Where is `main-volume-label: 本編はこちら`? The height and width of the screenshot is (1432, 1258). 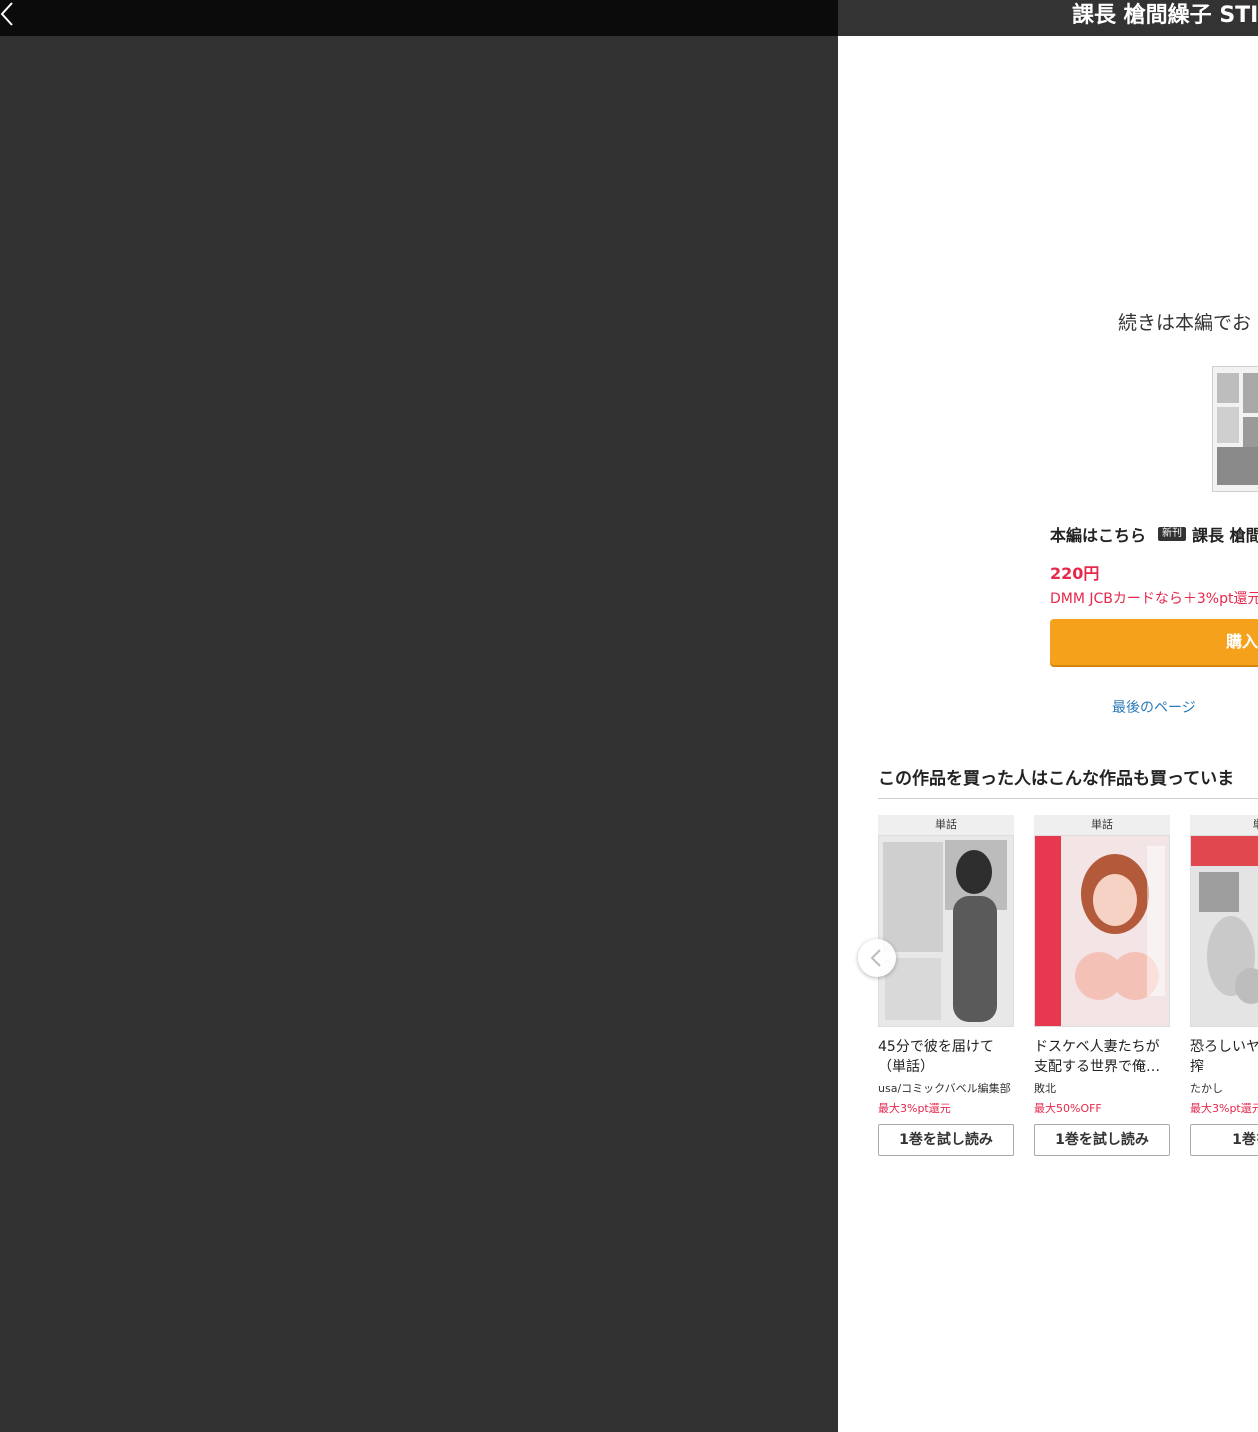 main-volume-label: 本編はこちら is located at coordinates (1098, 535).